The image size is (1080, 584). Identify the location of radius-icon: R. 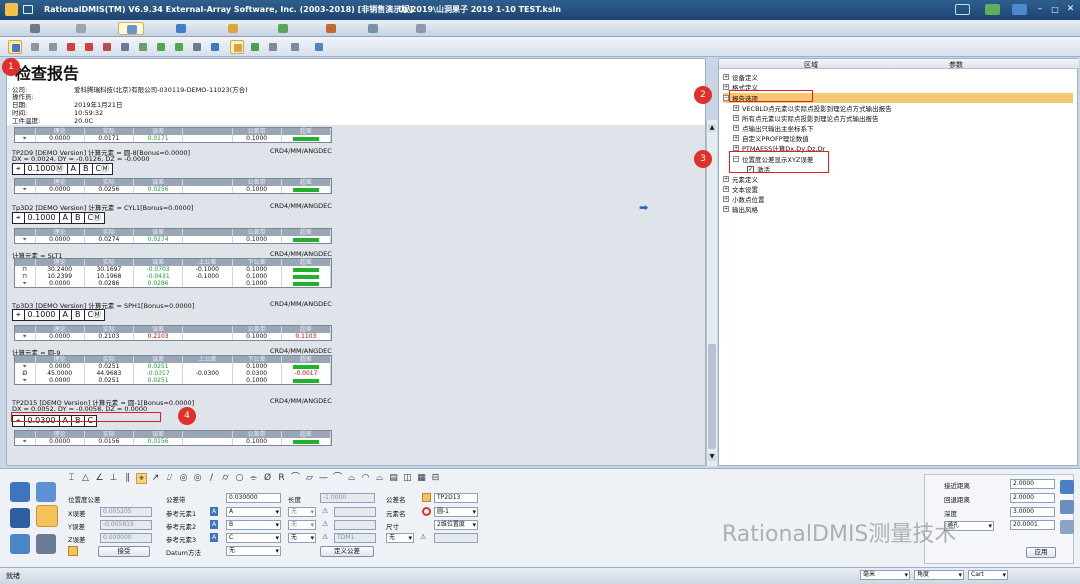
(281, 478).